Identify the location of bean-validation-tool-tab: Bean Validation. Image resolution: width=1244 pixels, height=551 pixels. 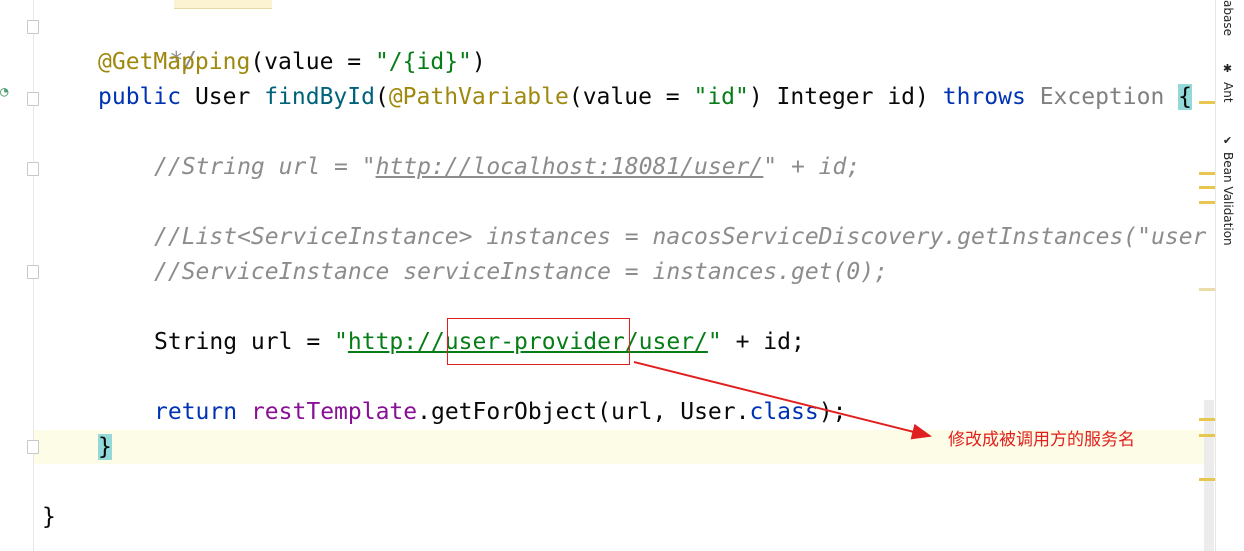
(1228, 199).